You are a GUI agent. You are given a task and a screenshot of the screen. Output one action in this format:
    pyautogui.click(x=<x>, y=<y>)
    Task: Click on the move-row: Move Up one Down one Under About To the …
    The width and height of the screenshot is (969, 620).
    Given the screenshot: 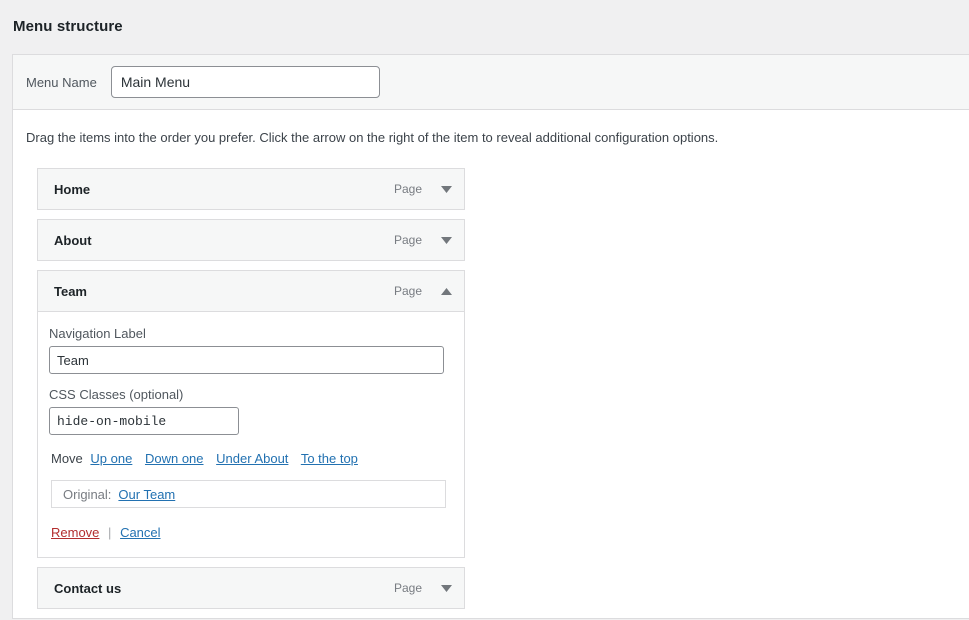 What is the action you would take?
    pyautogui.click(x=251, y=458)
    